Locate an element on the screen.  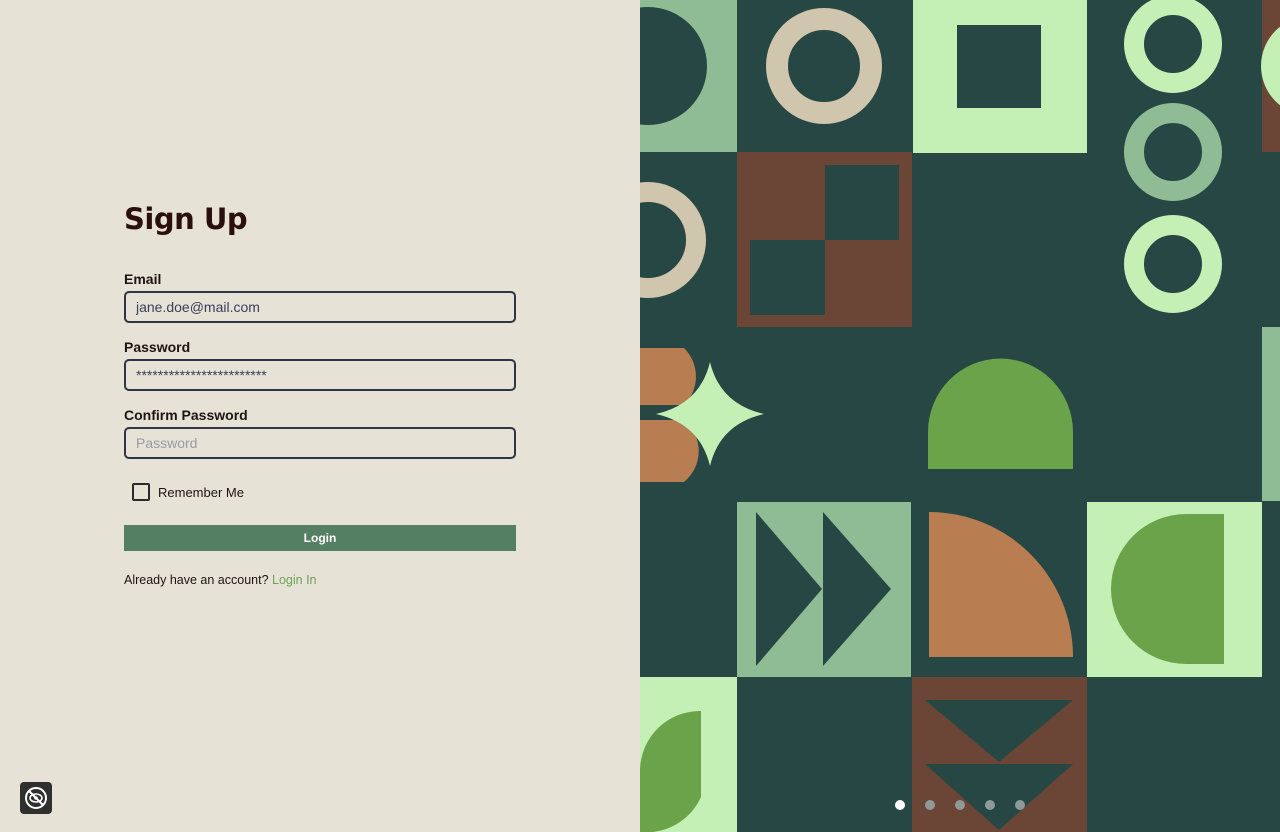
remember-me-label: Remember Me is located at coordinates (201, 492).